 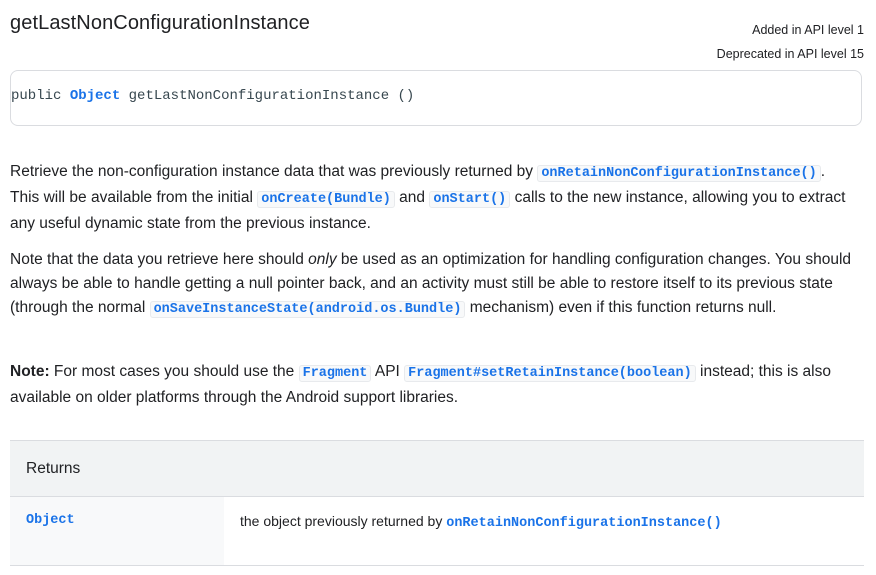 What do you see at coordinates (322, 259) in the screenshot?
I see `emphasis-text: only` at bounding box center [322, 259].